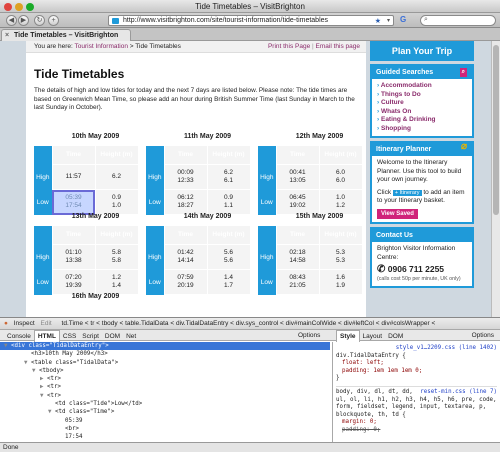 This screenshot has height=452, width=500. Describe the element at coordinates (289, 46) in the screenshot. I see `print-page-link: Print this Page` at that location.